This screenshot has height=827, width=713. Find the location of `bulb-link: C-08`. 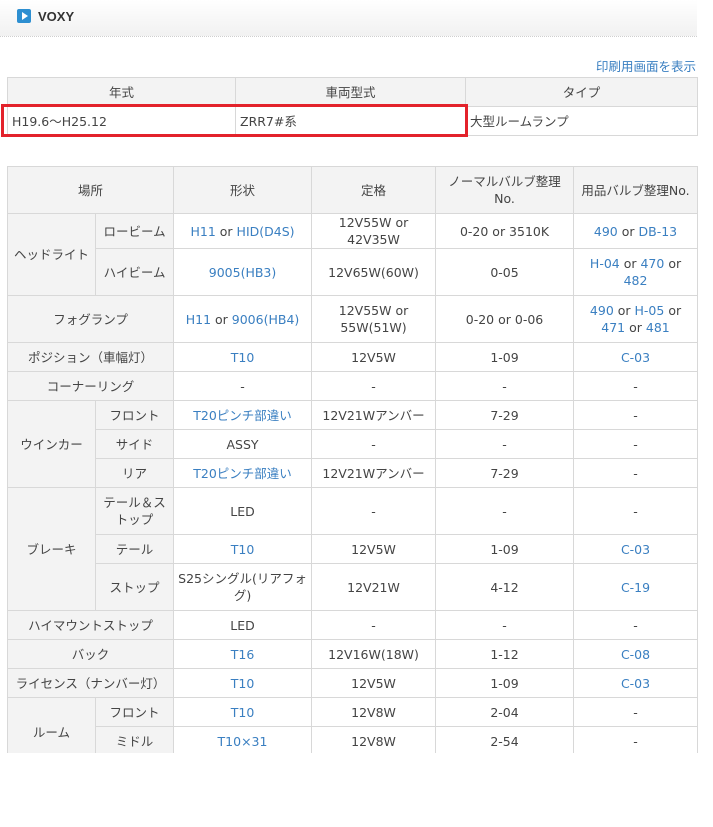

bulb-link: C-08 is located at coordinates (635, 654).